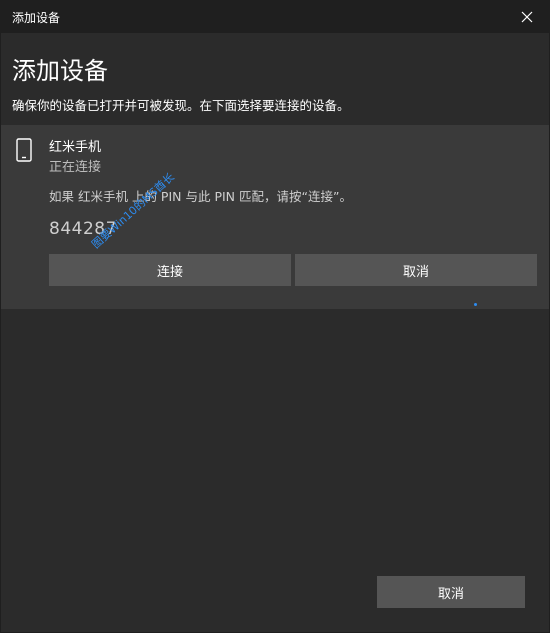  Describe the element at coordinates (181, 105) in the screenshot. I see `page-subtitle: 确保你的设备已打开并可被发现。在下面选择要连接的设备。` at that location.